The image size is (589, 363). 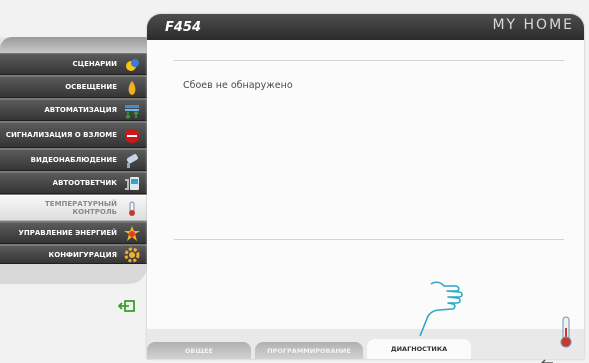 What do you see at coordinates (73, 45) in the screenshot?
I see `sidebar-header` at bounding box center [73, 45].